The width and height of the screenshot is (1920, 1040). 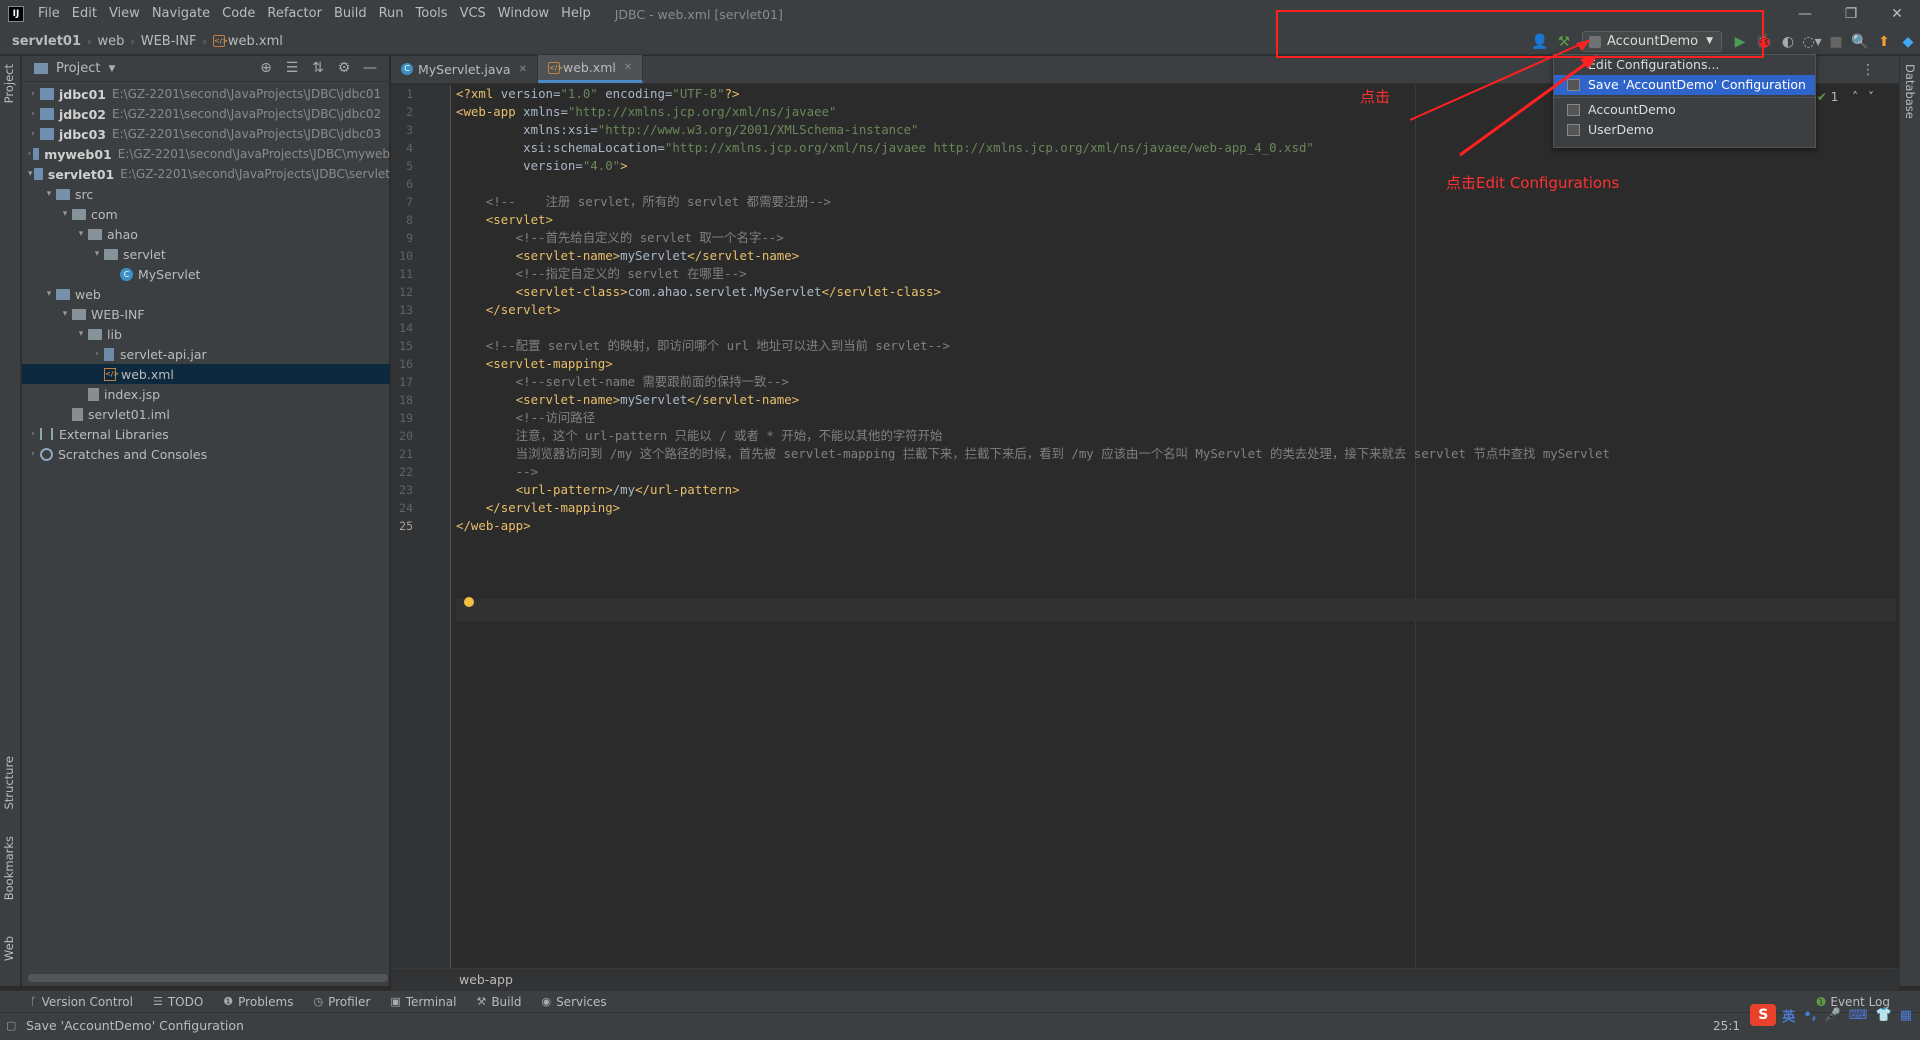 What do you see at coordinates (523, 14) in the screenshot?
I see `menu-window: Window` at bounding box center [523, 14].